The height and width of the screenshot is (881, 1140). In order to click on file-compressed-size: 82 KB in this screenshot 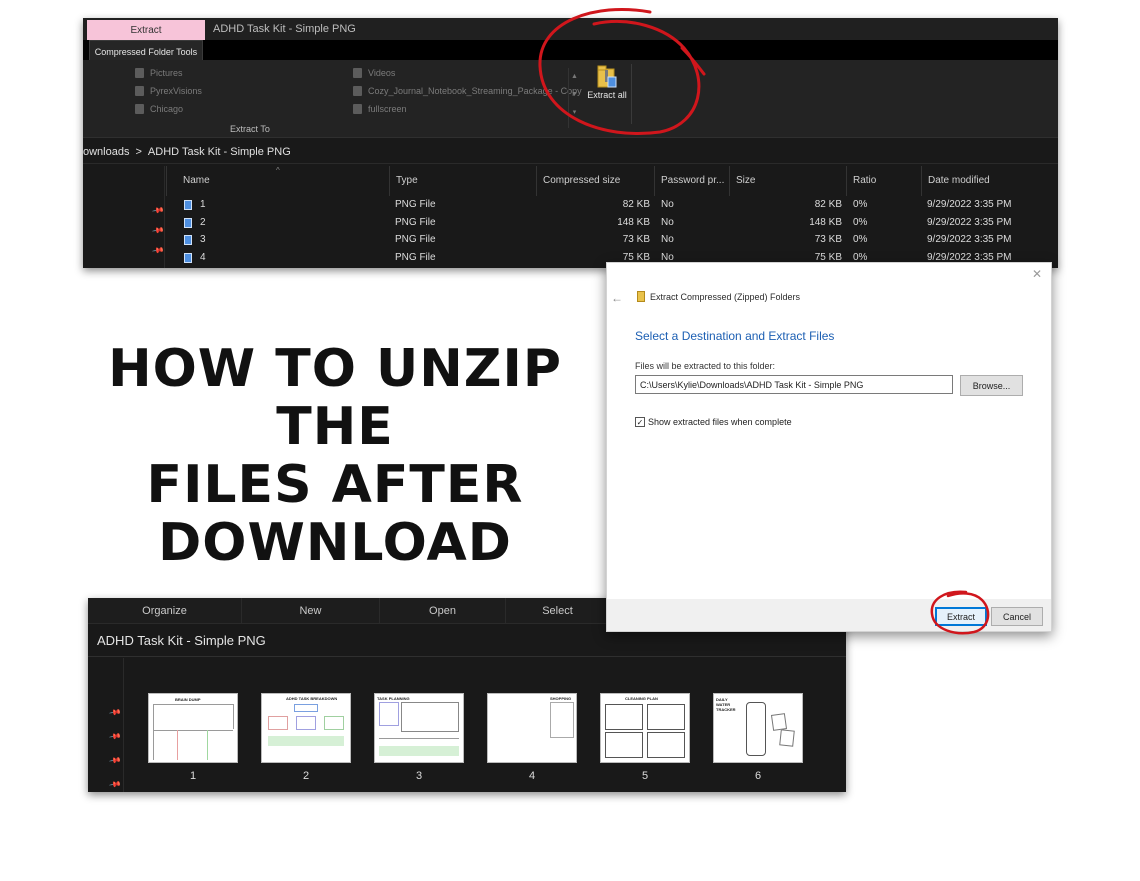, I will do `click(636, 204)`.